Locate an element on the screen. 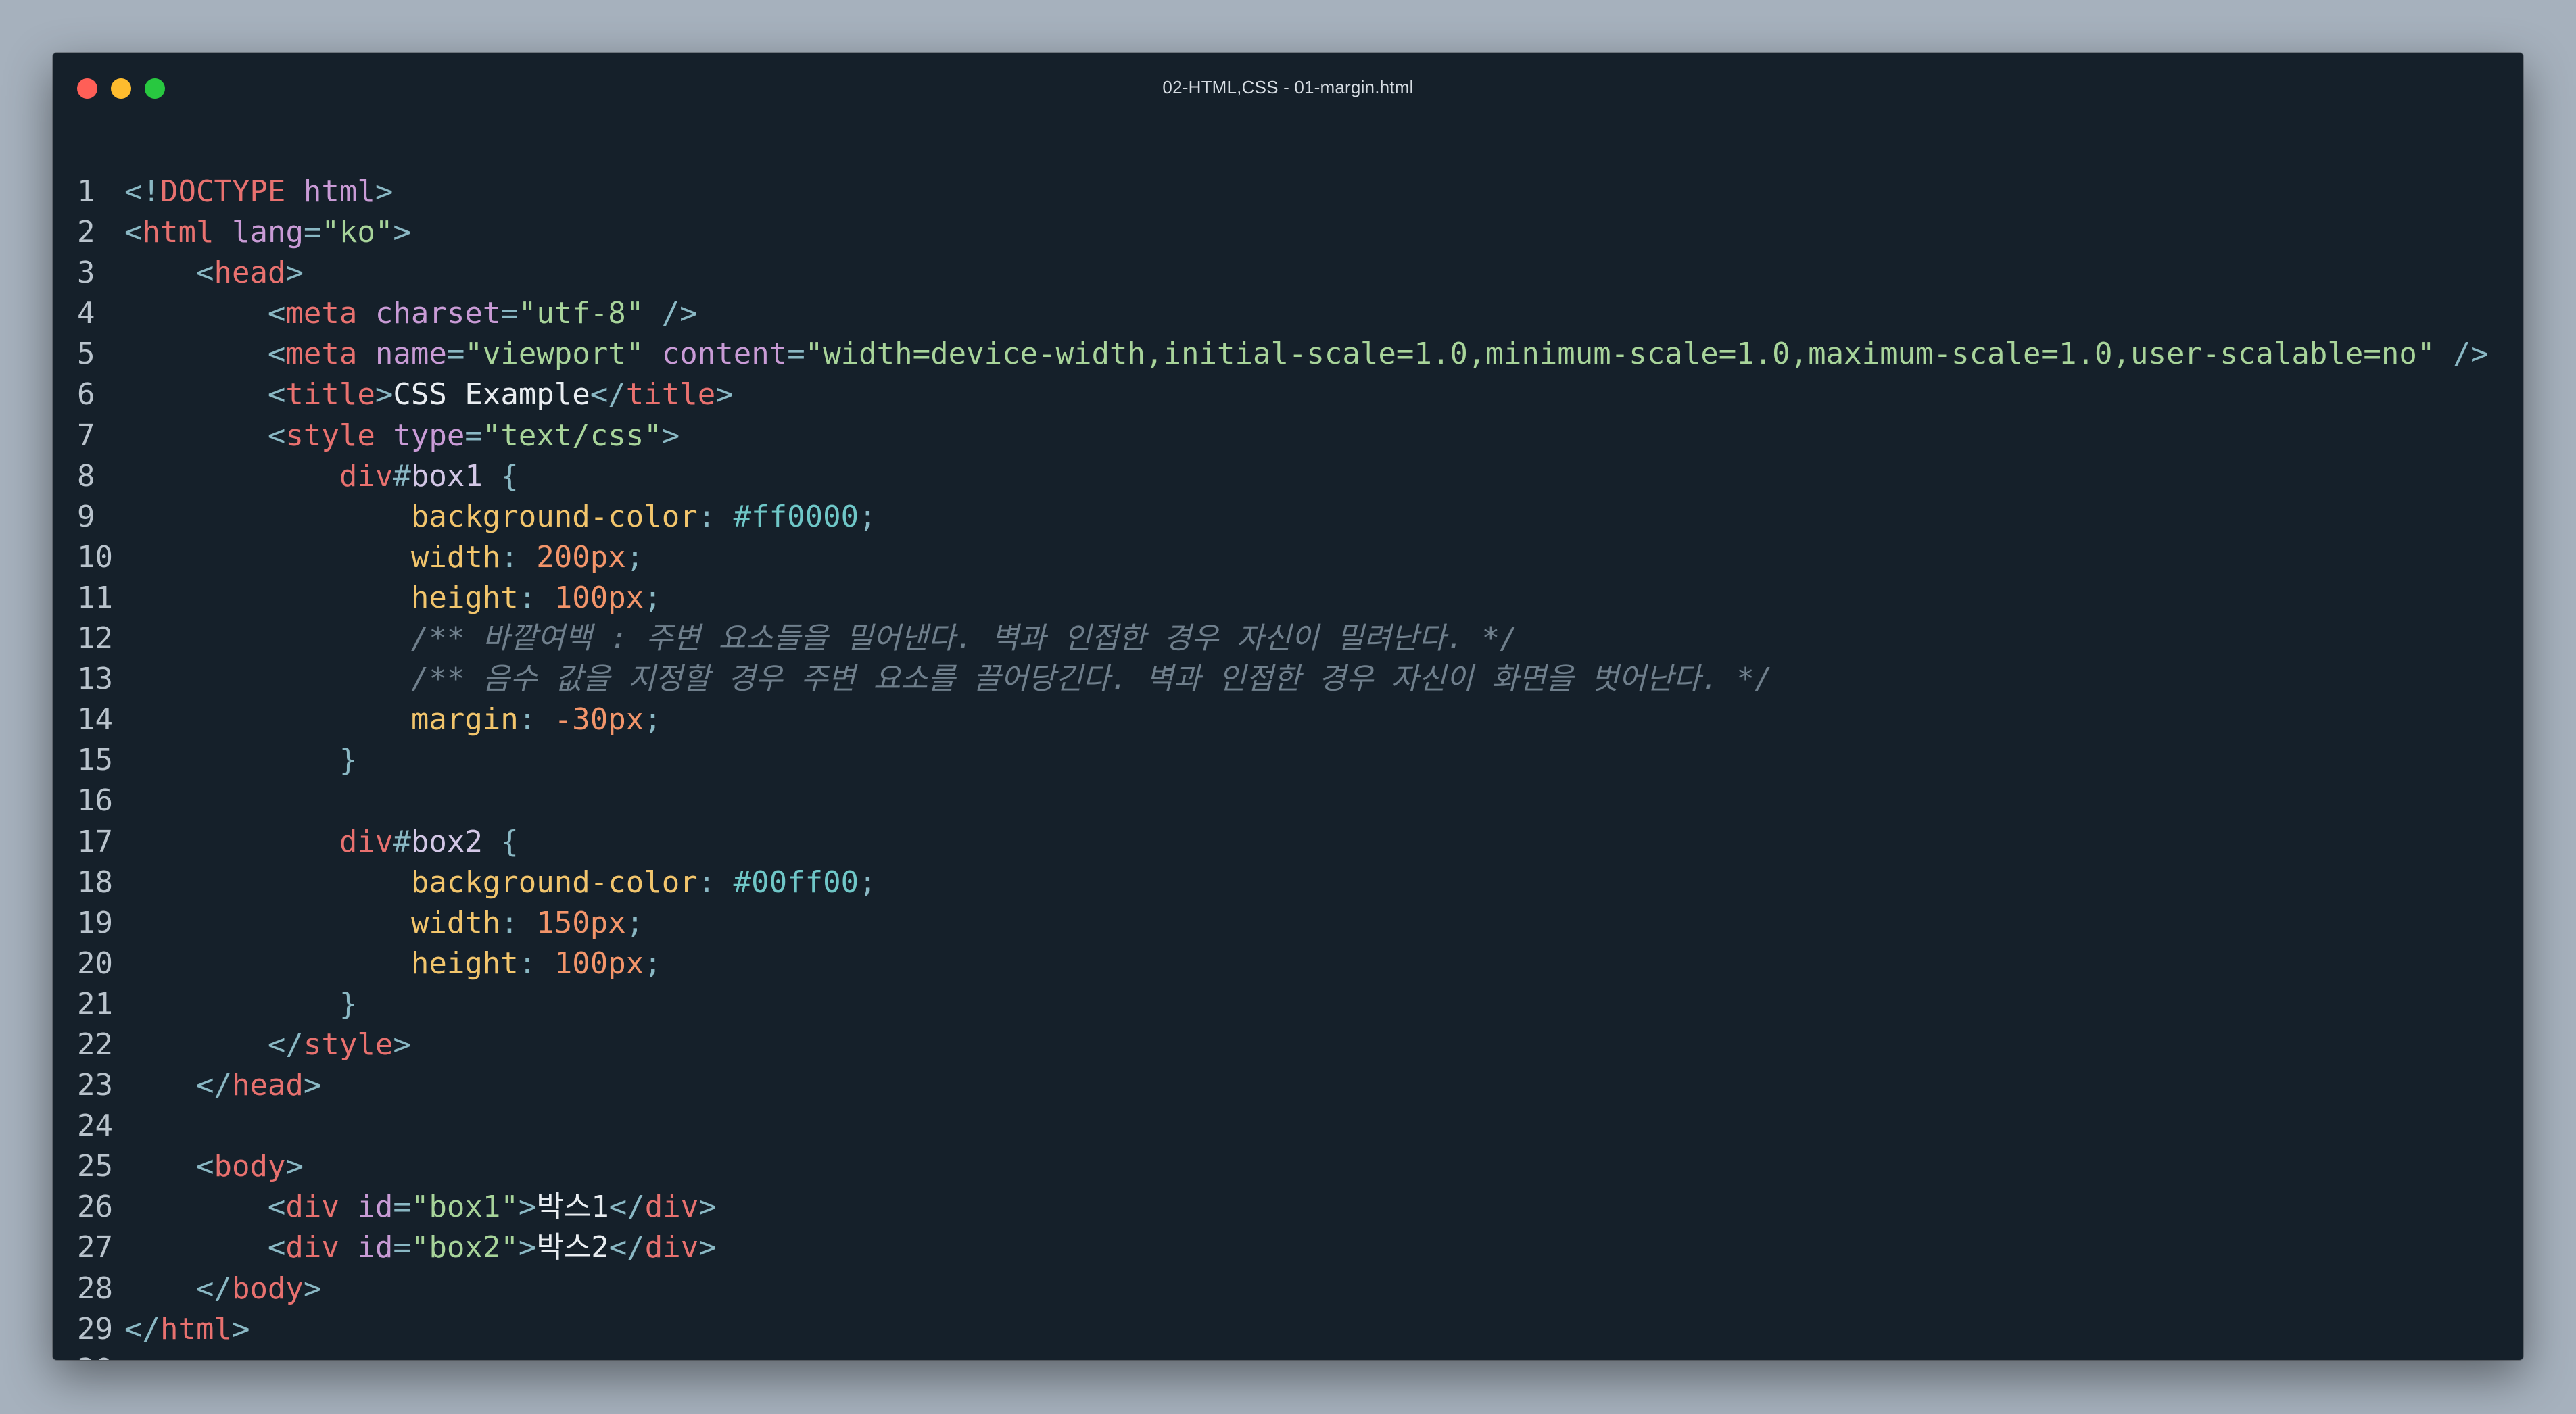 The height and width of the screenshot is (1414, 2576). code-line: 22 </style> is located at coordinates (1288, 1045).